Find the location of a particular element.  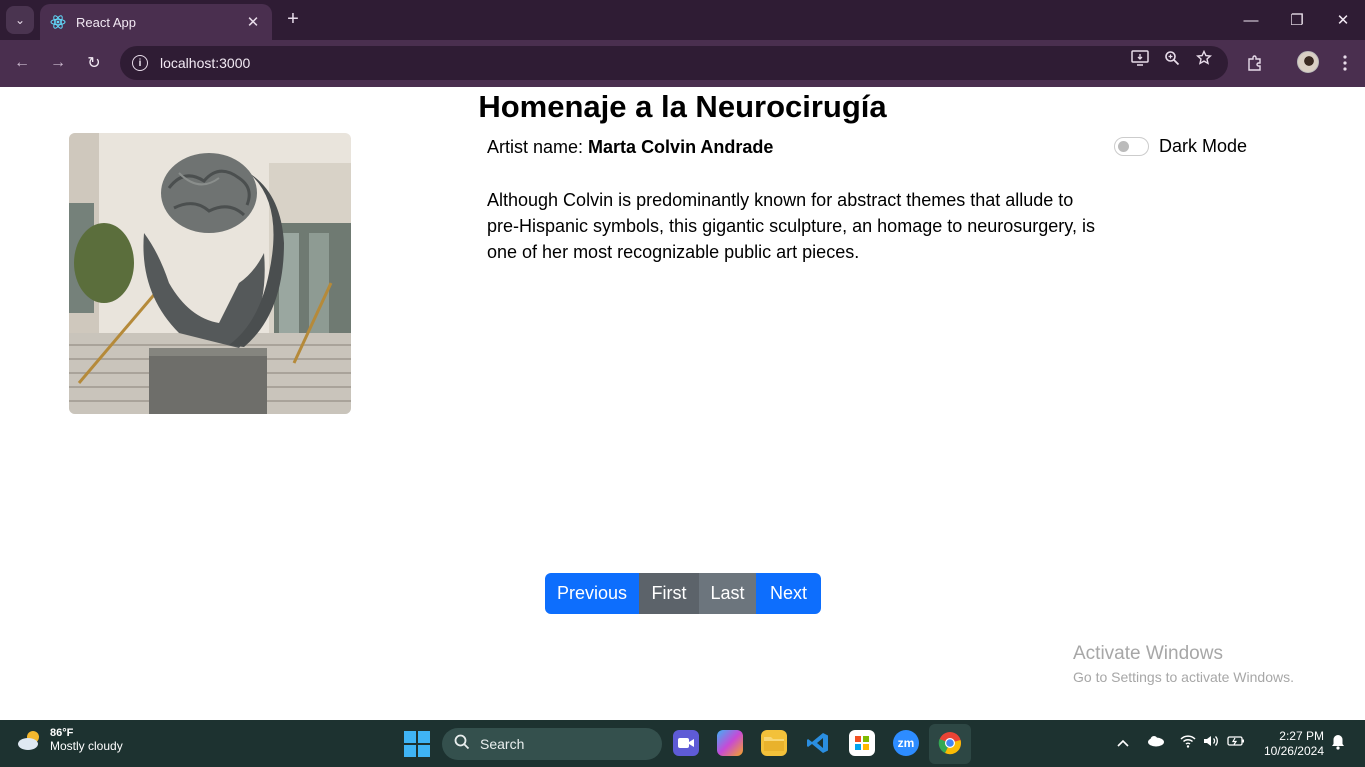

next-button: Next is located at coordinates (788, 593).